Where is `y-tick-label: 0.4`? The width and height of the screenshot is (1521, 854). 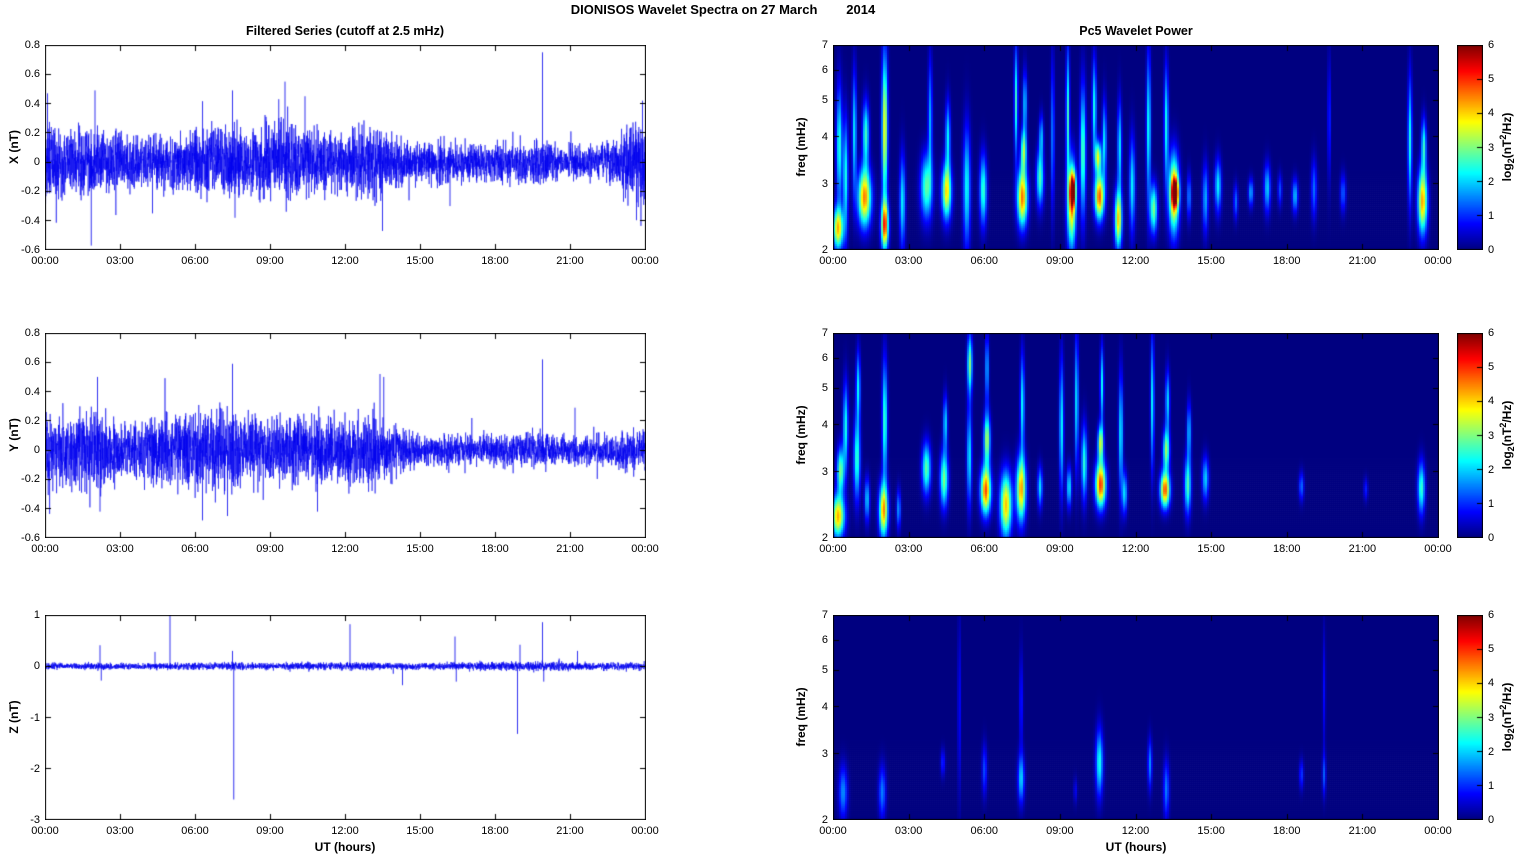 y-tick-label: 0.4 is located at coordinates (32, 391).